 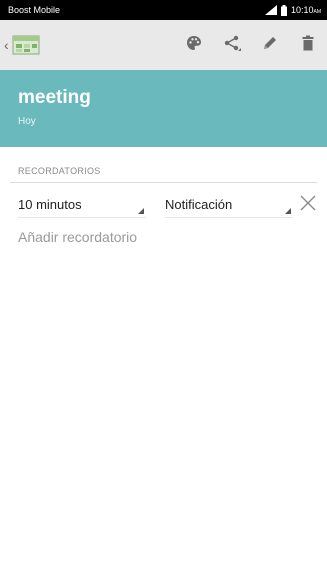 I want to click on event-date: Hoy, so click(x=27, y=121).